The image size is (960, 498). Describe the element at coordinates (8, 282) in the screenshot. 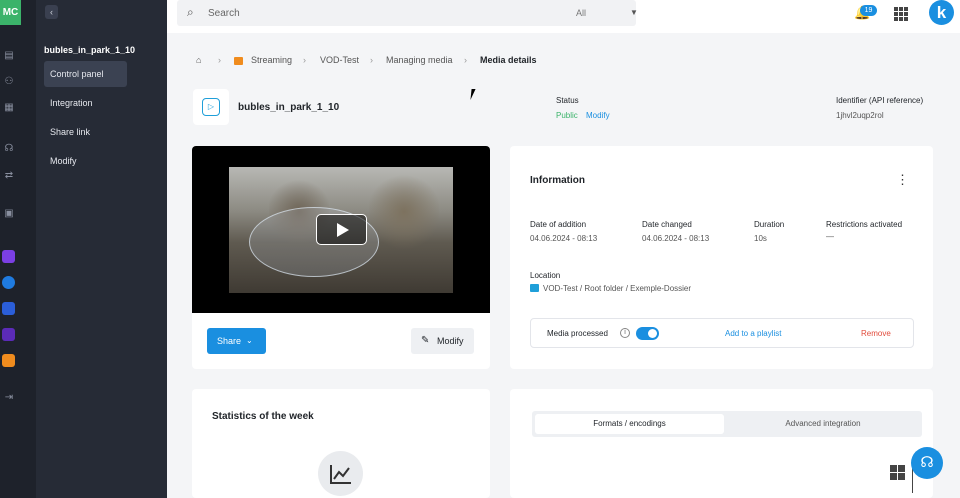

I see `app-blue-circle-icon` at that location.